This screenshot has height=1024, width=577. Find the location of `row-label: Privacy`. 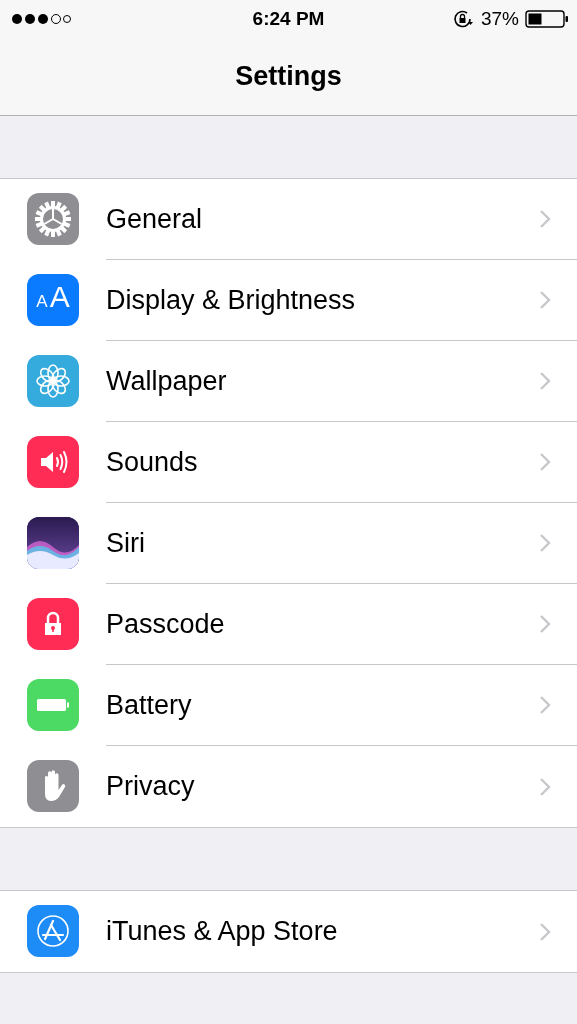

row-label: Privacy is located at coordinates (150, 786).